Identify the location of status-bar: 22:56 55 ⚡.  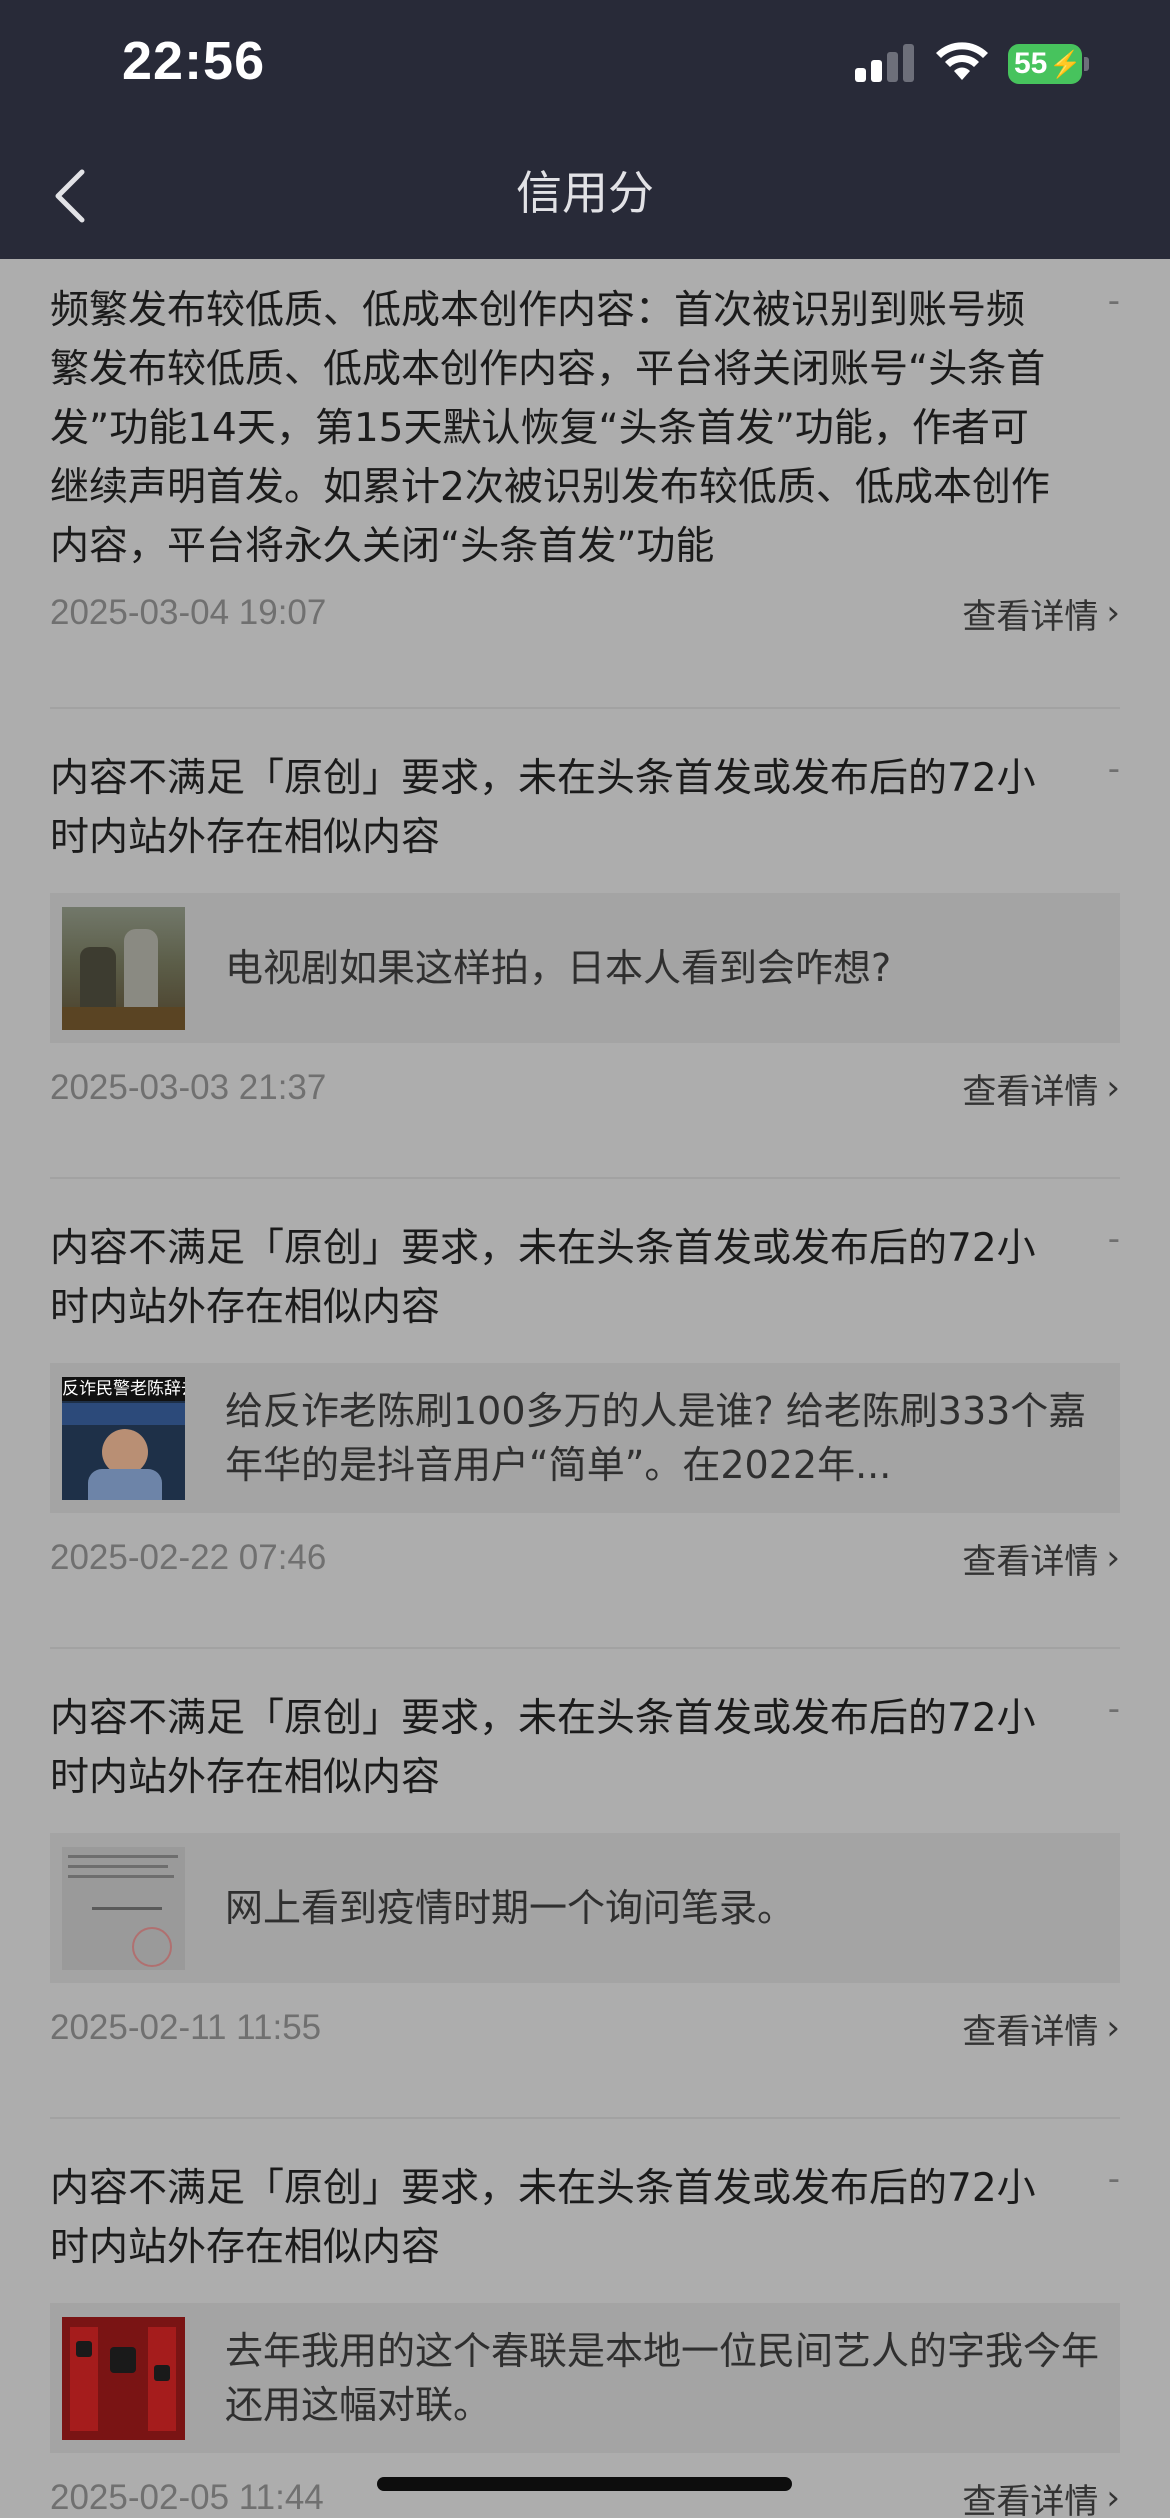
(585, 64).